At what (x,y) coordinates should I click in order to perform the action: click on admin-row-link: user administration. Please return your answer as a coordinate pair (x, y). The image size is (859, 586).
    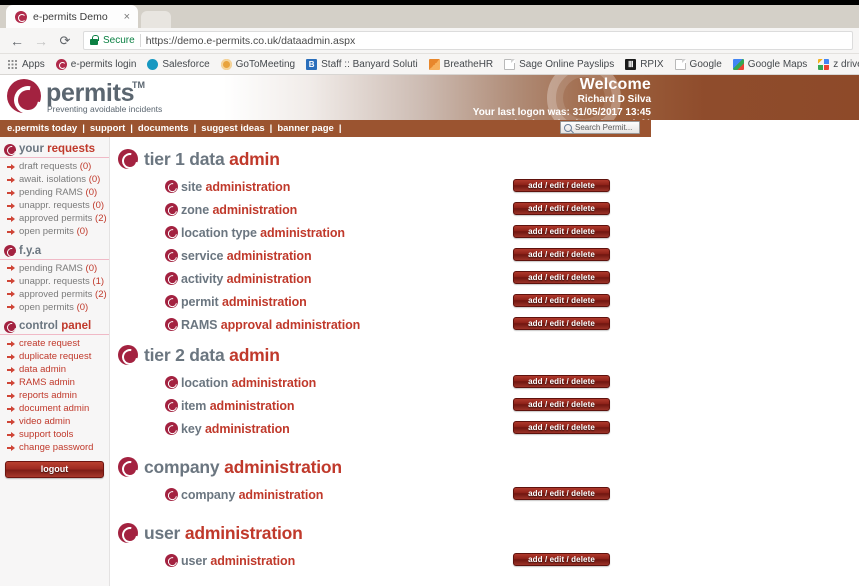
    Looking at the image, I should click on (238, 561).